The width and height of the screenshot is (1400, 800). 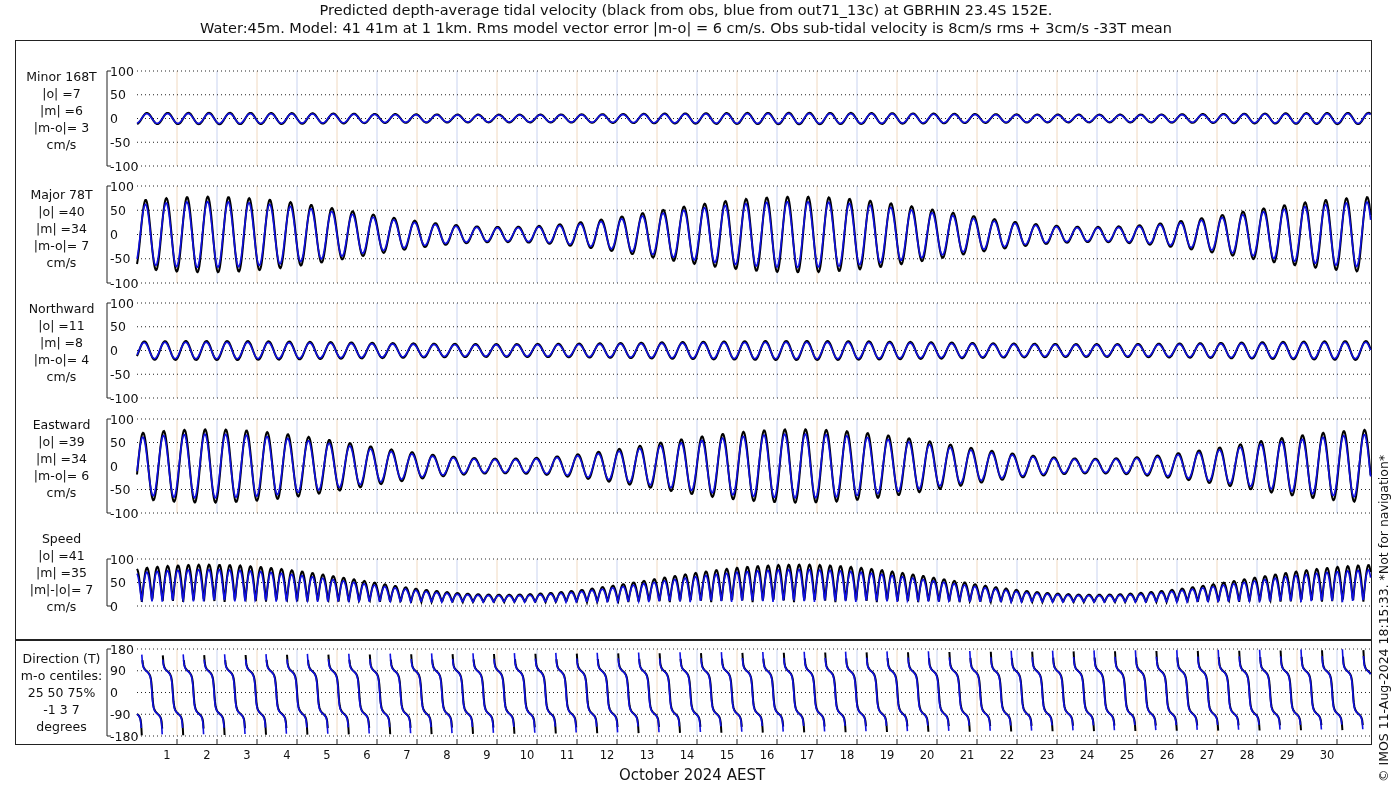 What do you see at coordinates (407, 755) in the screenshot?
I see `day-label: 7` at bounding box center [407, 755].